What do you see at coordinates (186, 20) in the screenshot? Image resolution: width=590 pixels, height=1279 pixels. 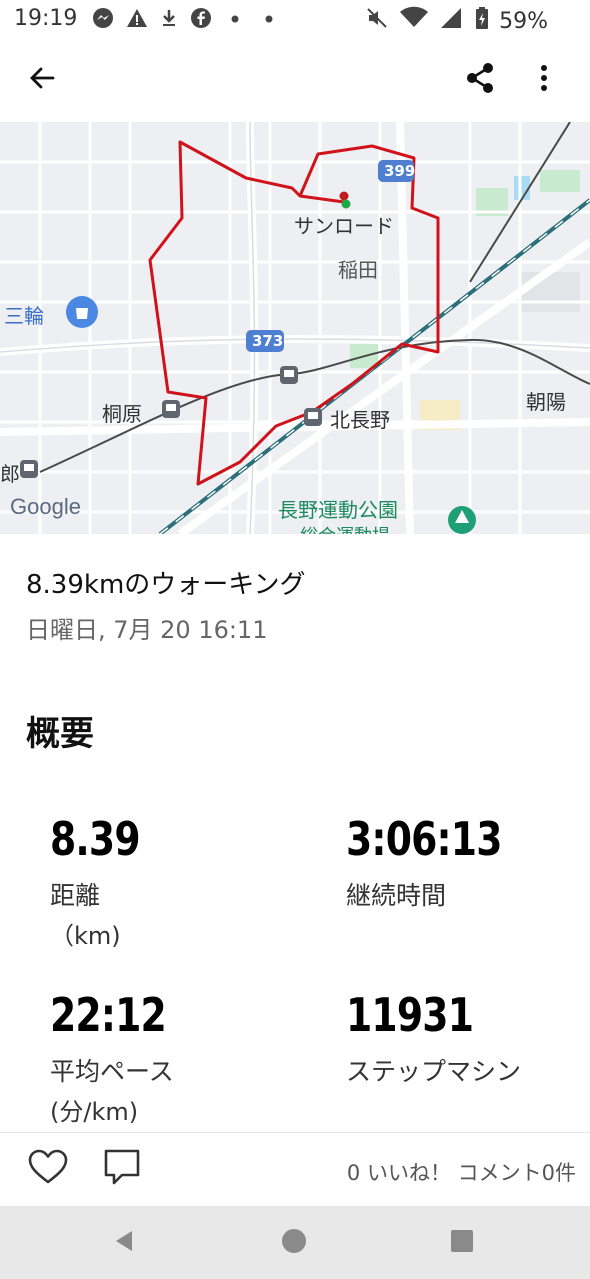 I see `notification-icons` at bounding box center [186, 20].